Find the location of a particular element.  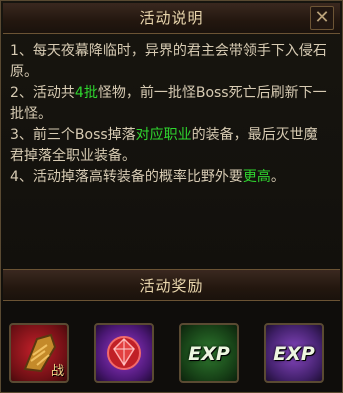

exp-green-icon: EXP is located at coordinates (209, 354).